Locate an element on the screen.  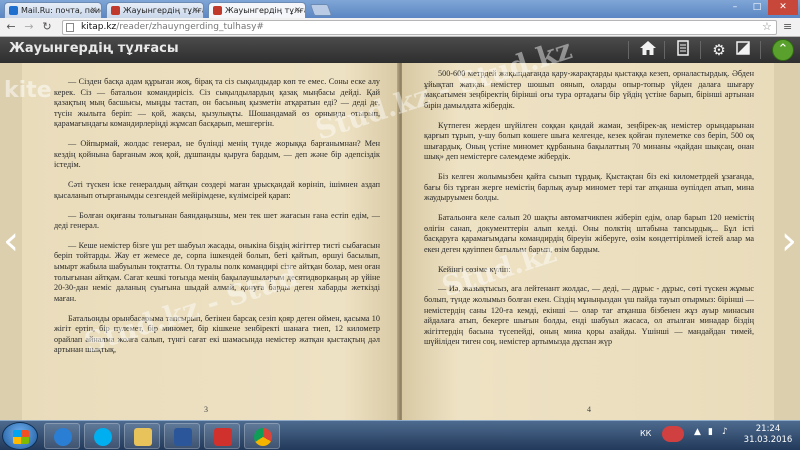
tab-reader-2: Жауынгердің тұлғасы × is located at coordinates (257, 10).